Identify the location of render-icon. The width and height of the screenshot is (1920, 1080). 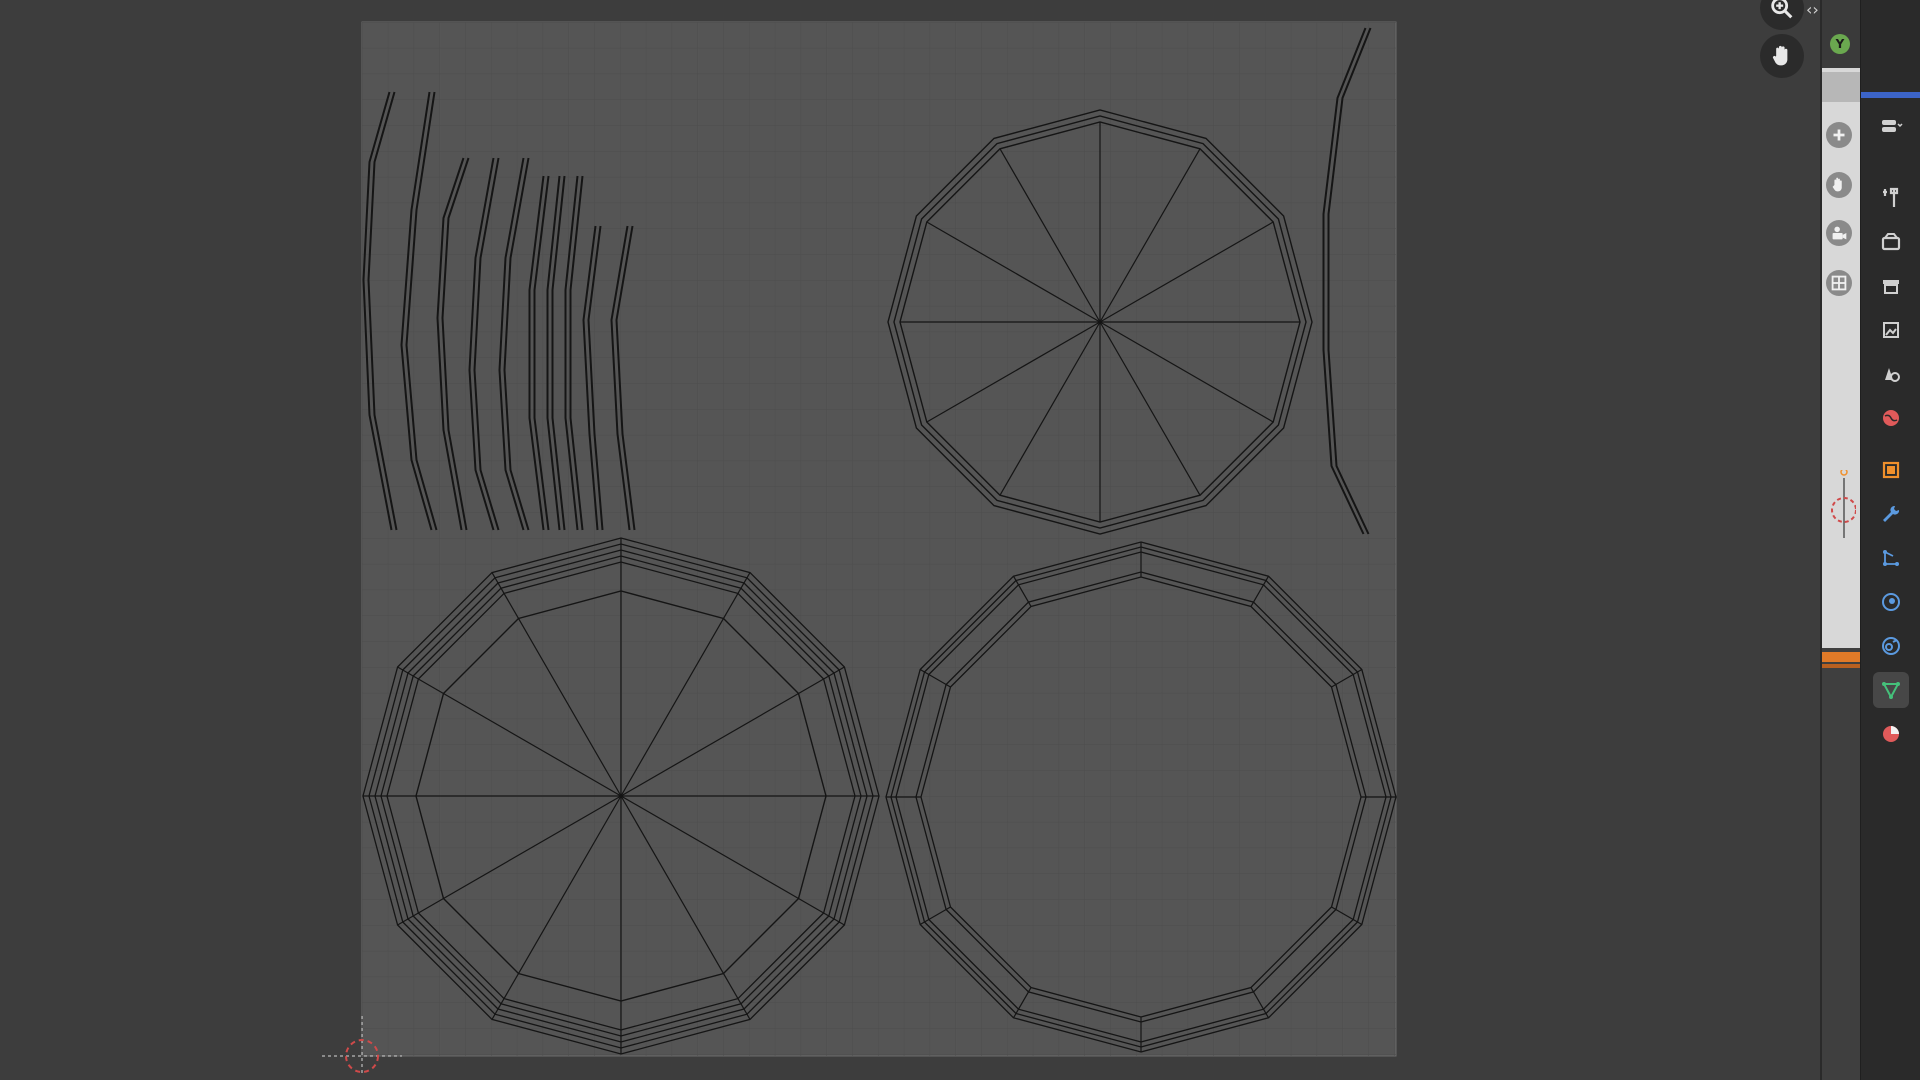
(1891, 242).